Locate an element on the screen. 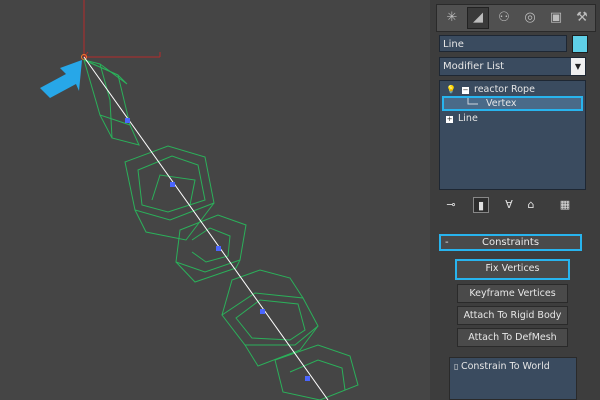 Image resolution: width=600 pixels, height=400 pixels. utilities-icon: ⚒ is located at coordinates (582, 17).